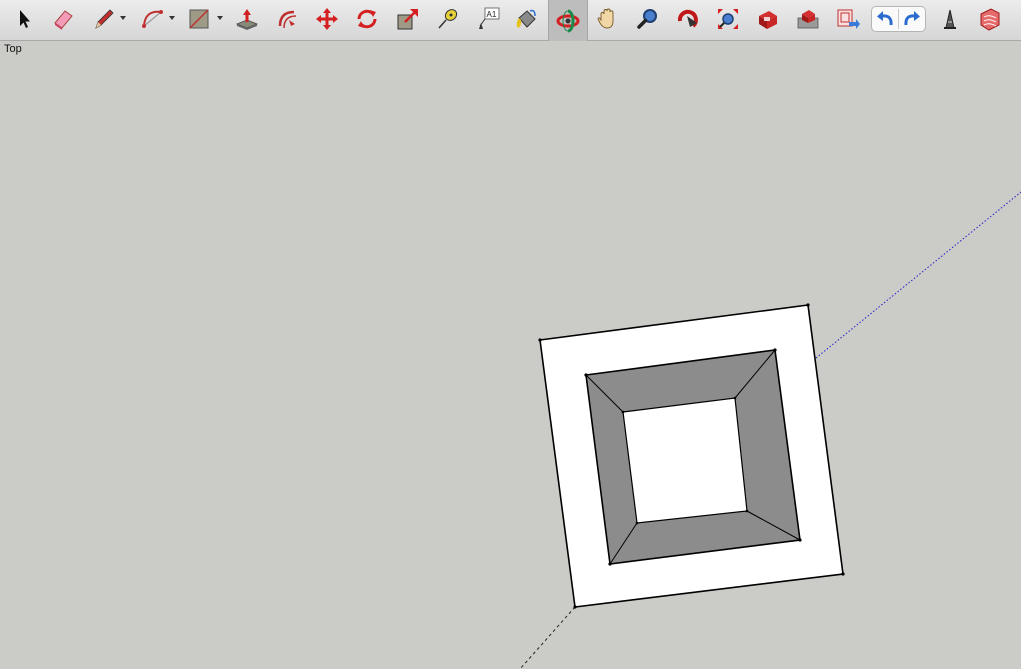  Describe the element at coordinates (547, 637) in the screenshot. I see `green-axis-line` at that location.